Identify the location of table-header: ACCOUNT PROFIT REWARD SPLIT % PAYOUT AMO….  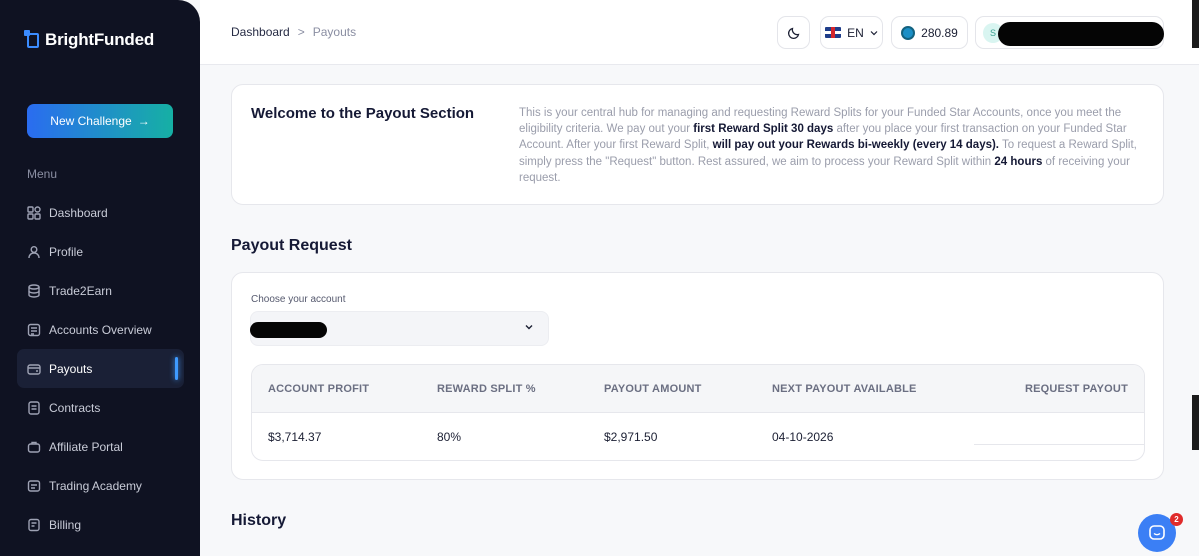
(698, 388).